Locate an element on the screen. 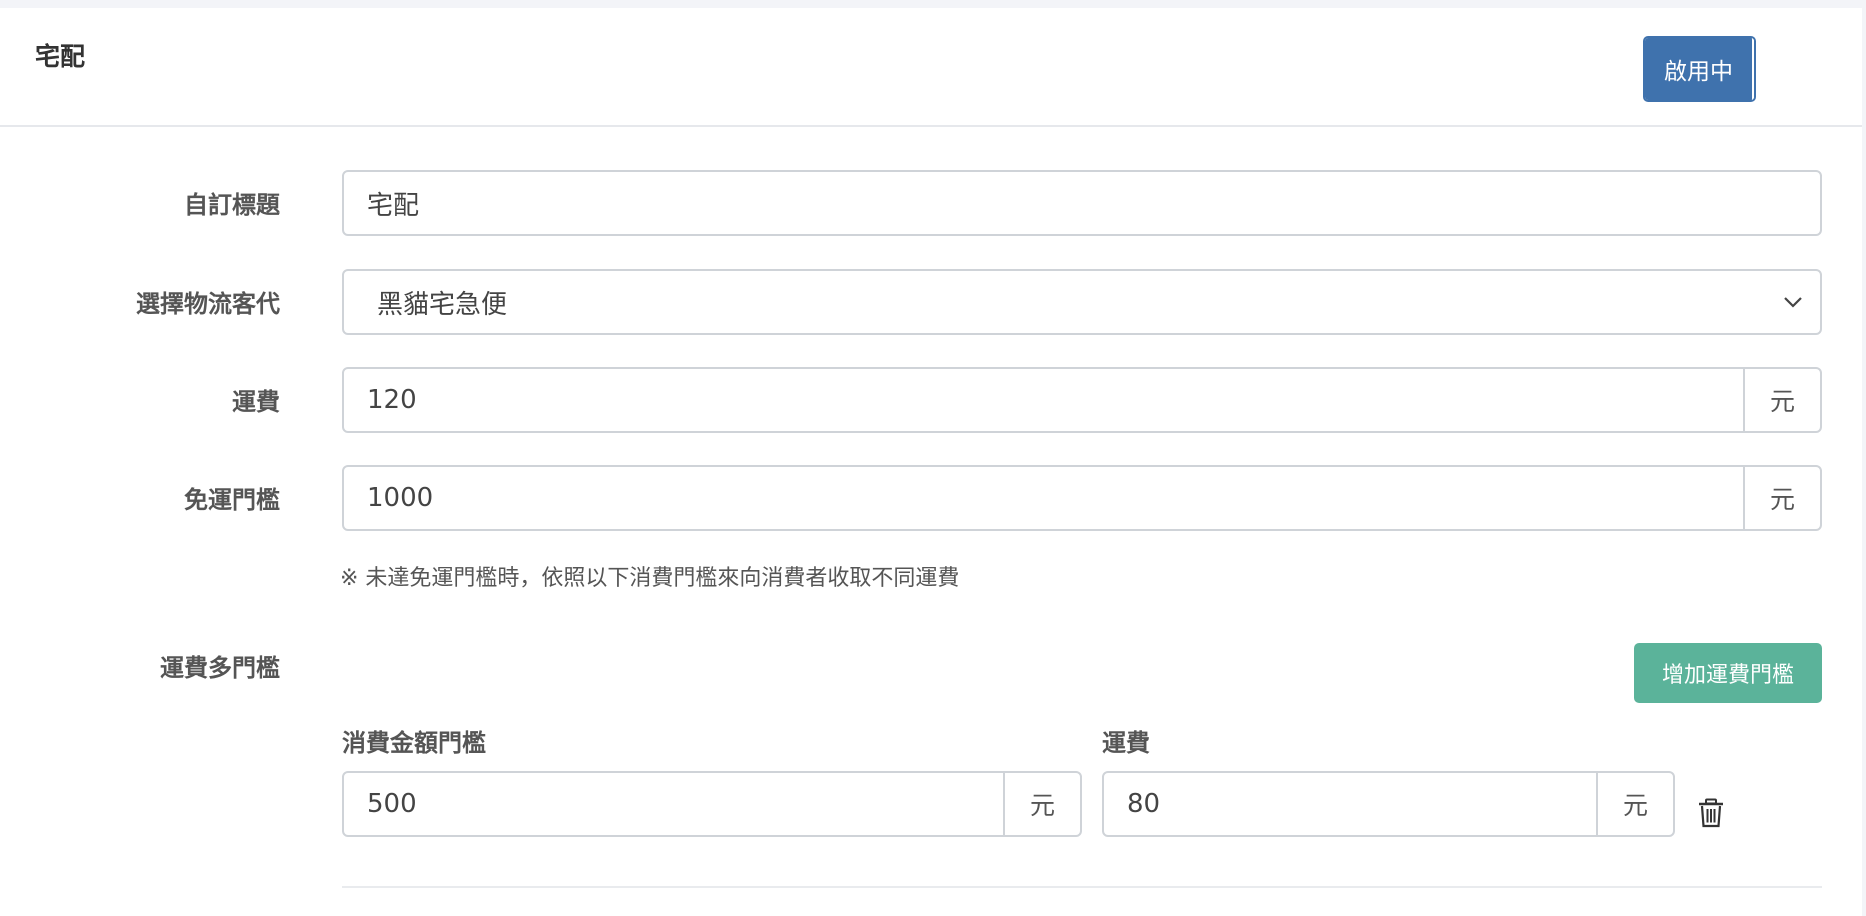 The image size is (1866, 916). tier-amount-unit: 元 is located at coordinates (1041, 804).